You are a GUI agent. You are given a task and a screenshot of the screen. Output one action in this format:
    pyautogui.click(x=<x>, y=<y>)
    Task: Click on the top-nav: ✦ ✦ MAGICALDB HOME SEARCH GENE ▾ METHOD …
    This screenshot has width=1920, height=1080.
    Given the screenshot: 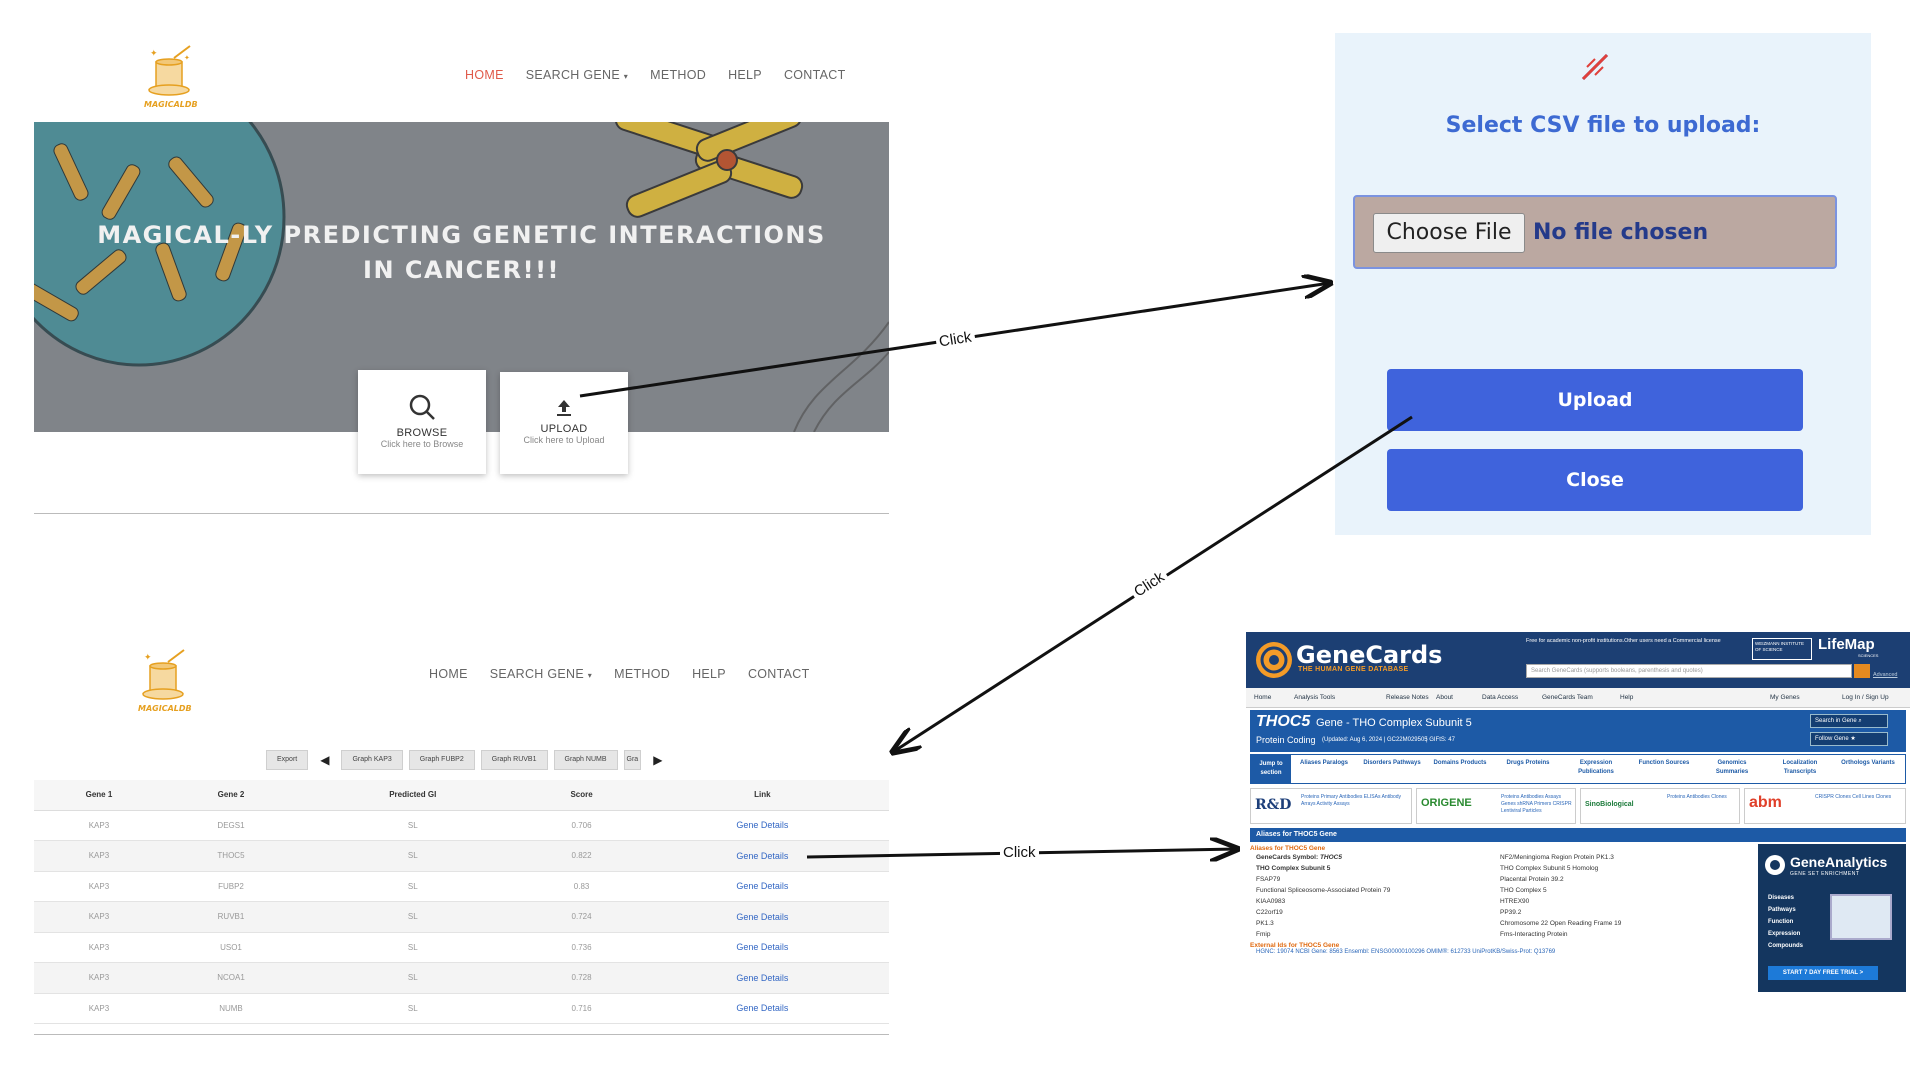 What is the action you would take?
    pyautogui.click(x=461, y=78)
    